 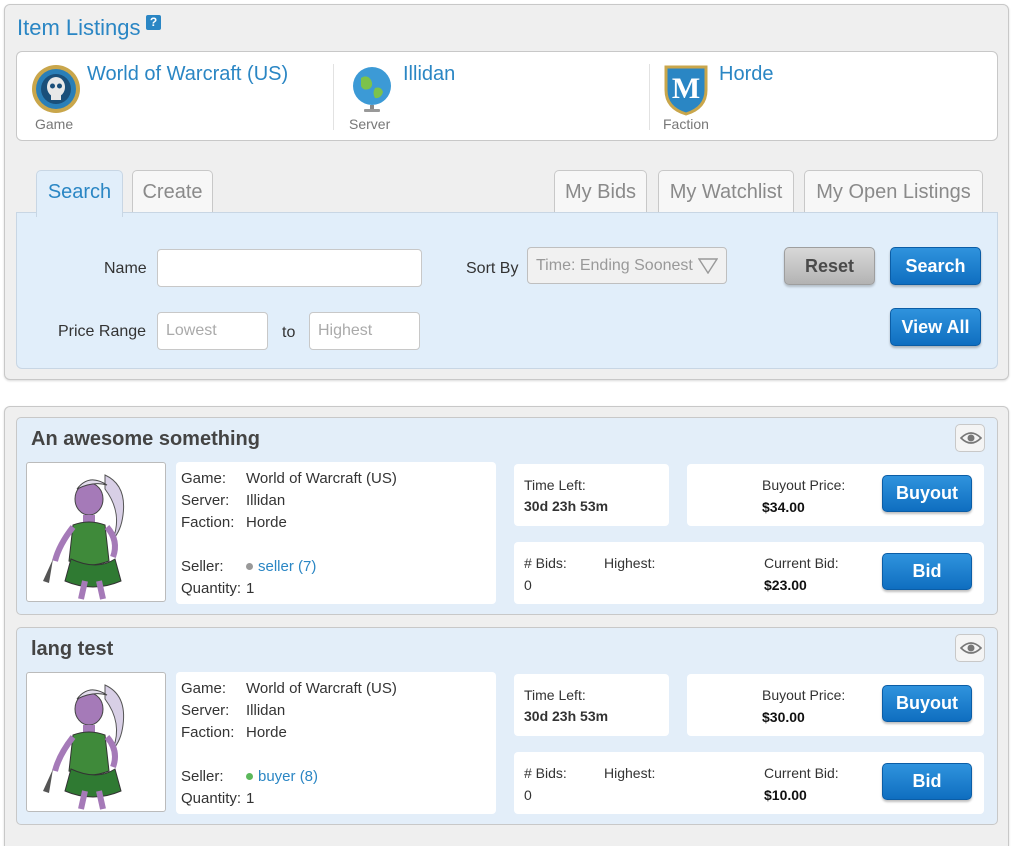 What do you see at coordinates (893, 192) in the screenshot?
I see `tab-my-open-listings: My Open Listings` at bounding box center [893, 192].